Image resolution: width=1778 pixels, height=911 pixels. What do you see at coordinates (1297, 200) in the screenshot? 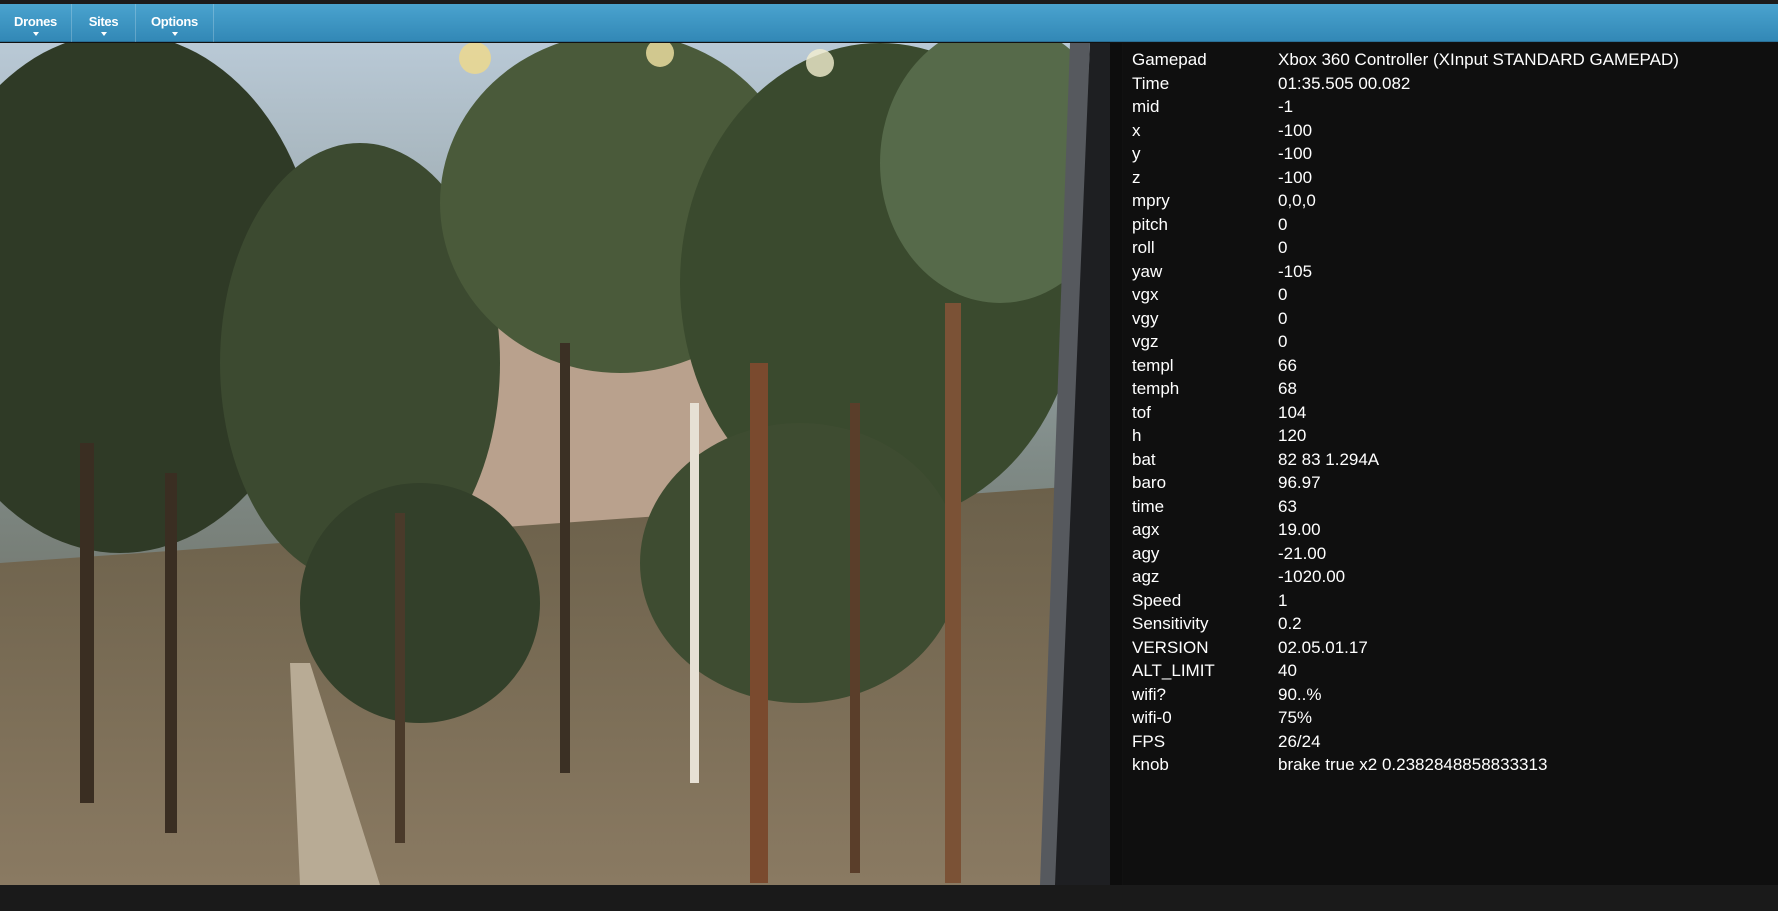
I see `telemetry-value: 0,0,0` at bounding box center [1297, 200].